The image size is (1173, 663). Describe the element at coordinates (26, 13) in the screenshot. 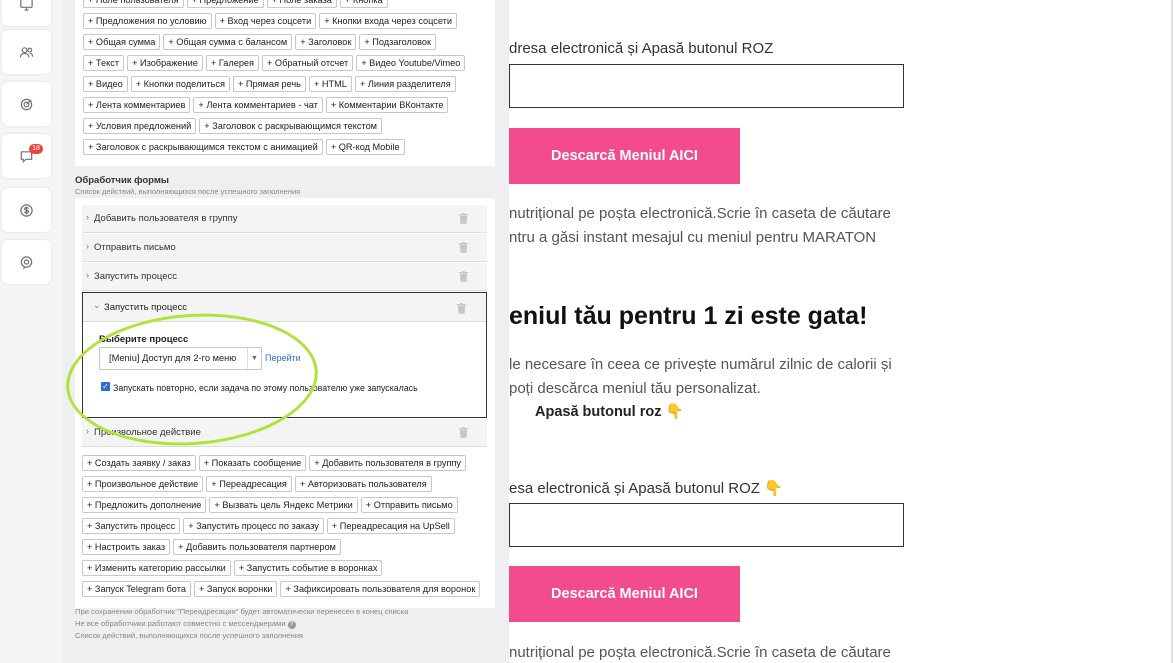

I see `rail-monitor-button` at that location.